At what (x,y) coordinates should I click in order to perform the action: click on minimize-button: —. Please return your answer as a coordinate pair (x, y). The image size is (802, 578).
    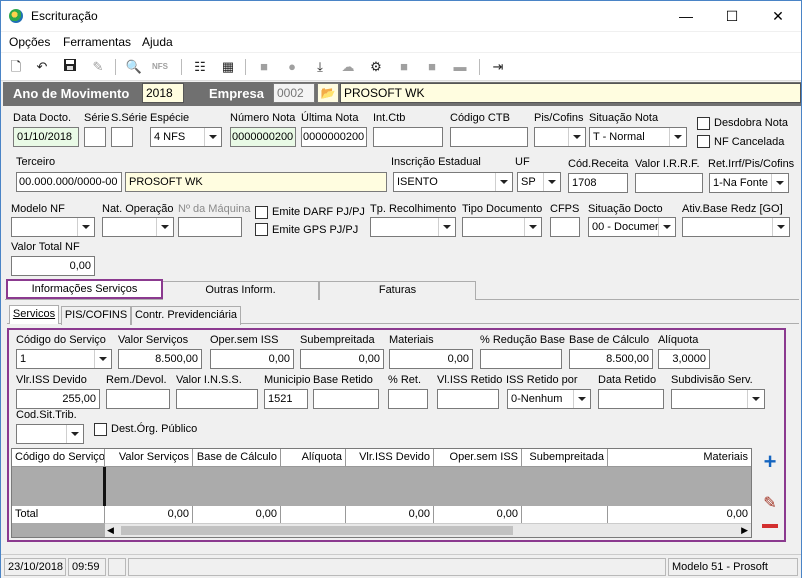
    Looking at the image, I should click on (686, 16).